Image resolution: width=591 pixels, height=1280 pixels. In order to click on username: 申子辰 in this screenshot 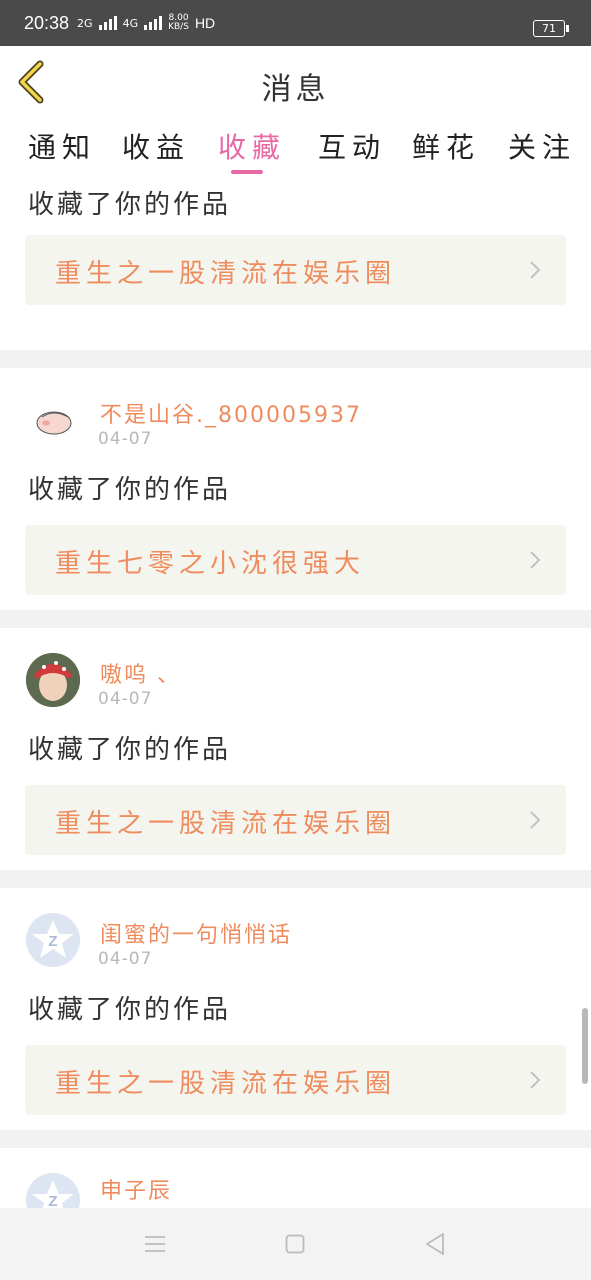, I will do `click(136, 1189)`.